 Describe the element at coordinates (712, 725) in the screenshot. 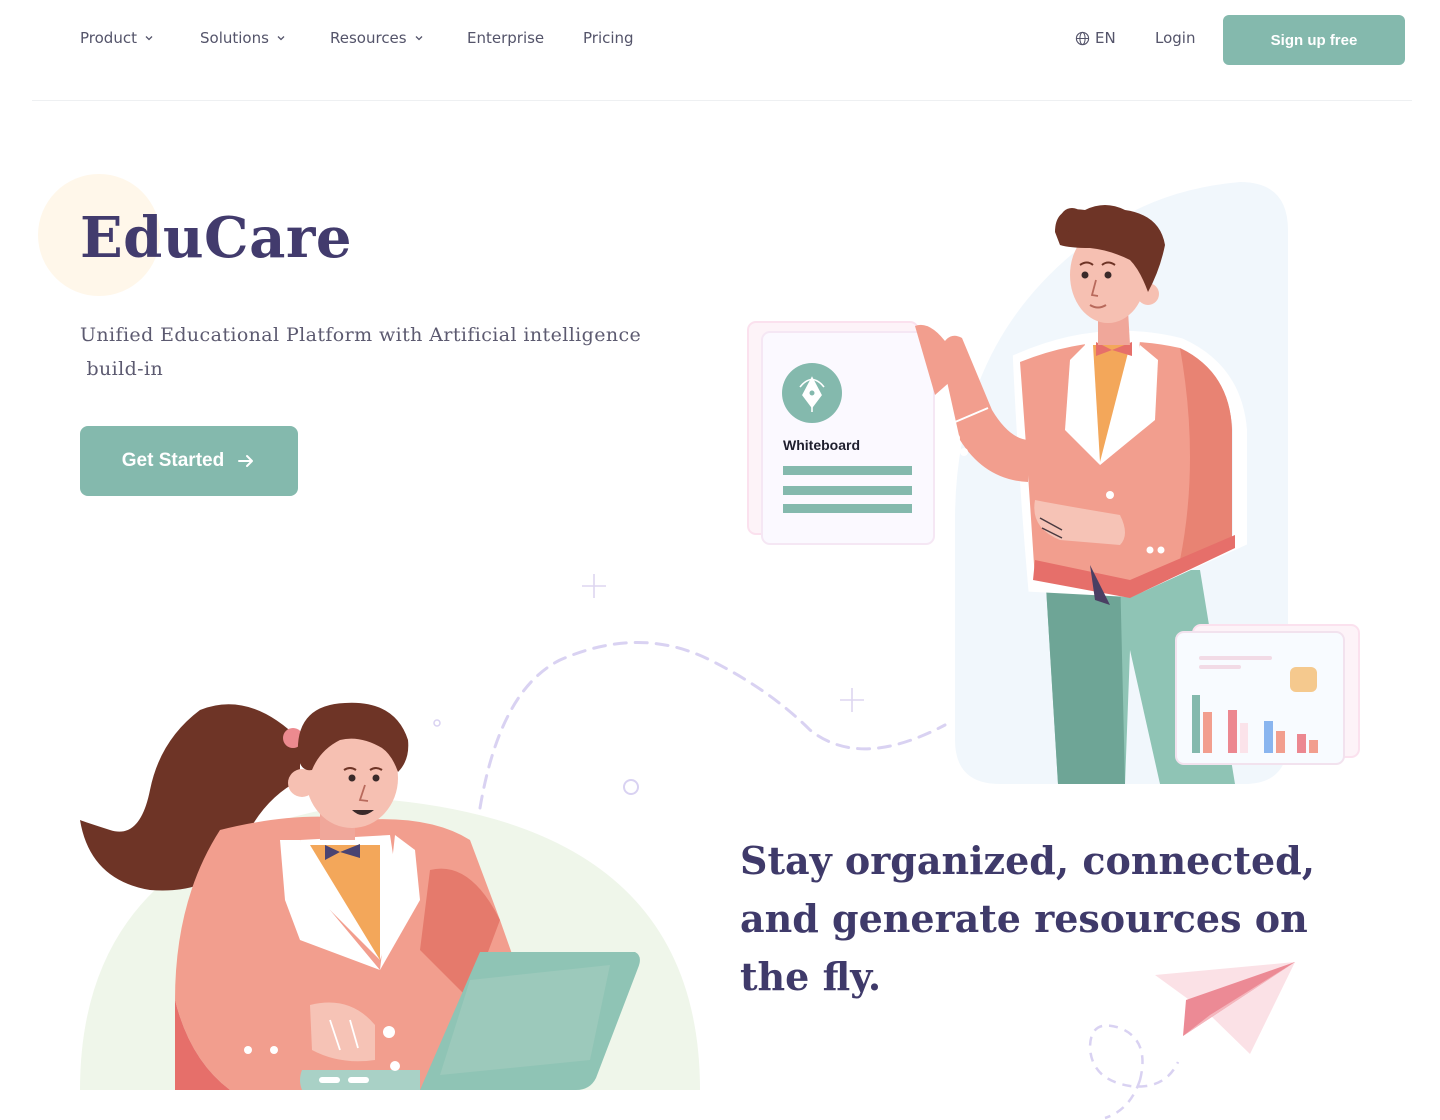

I see `dashed-path` at that location.